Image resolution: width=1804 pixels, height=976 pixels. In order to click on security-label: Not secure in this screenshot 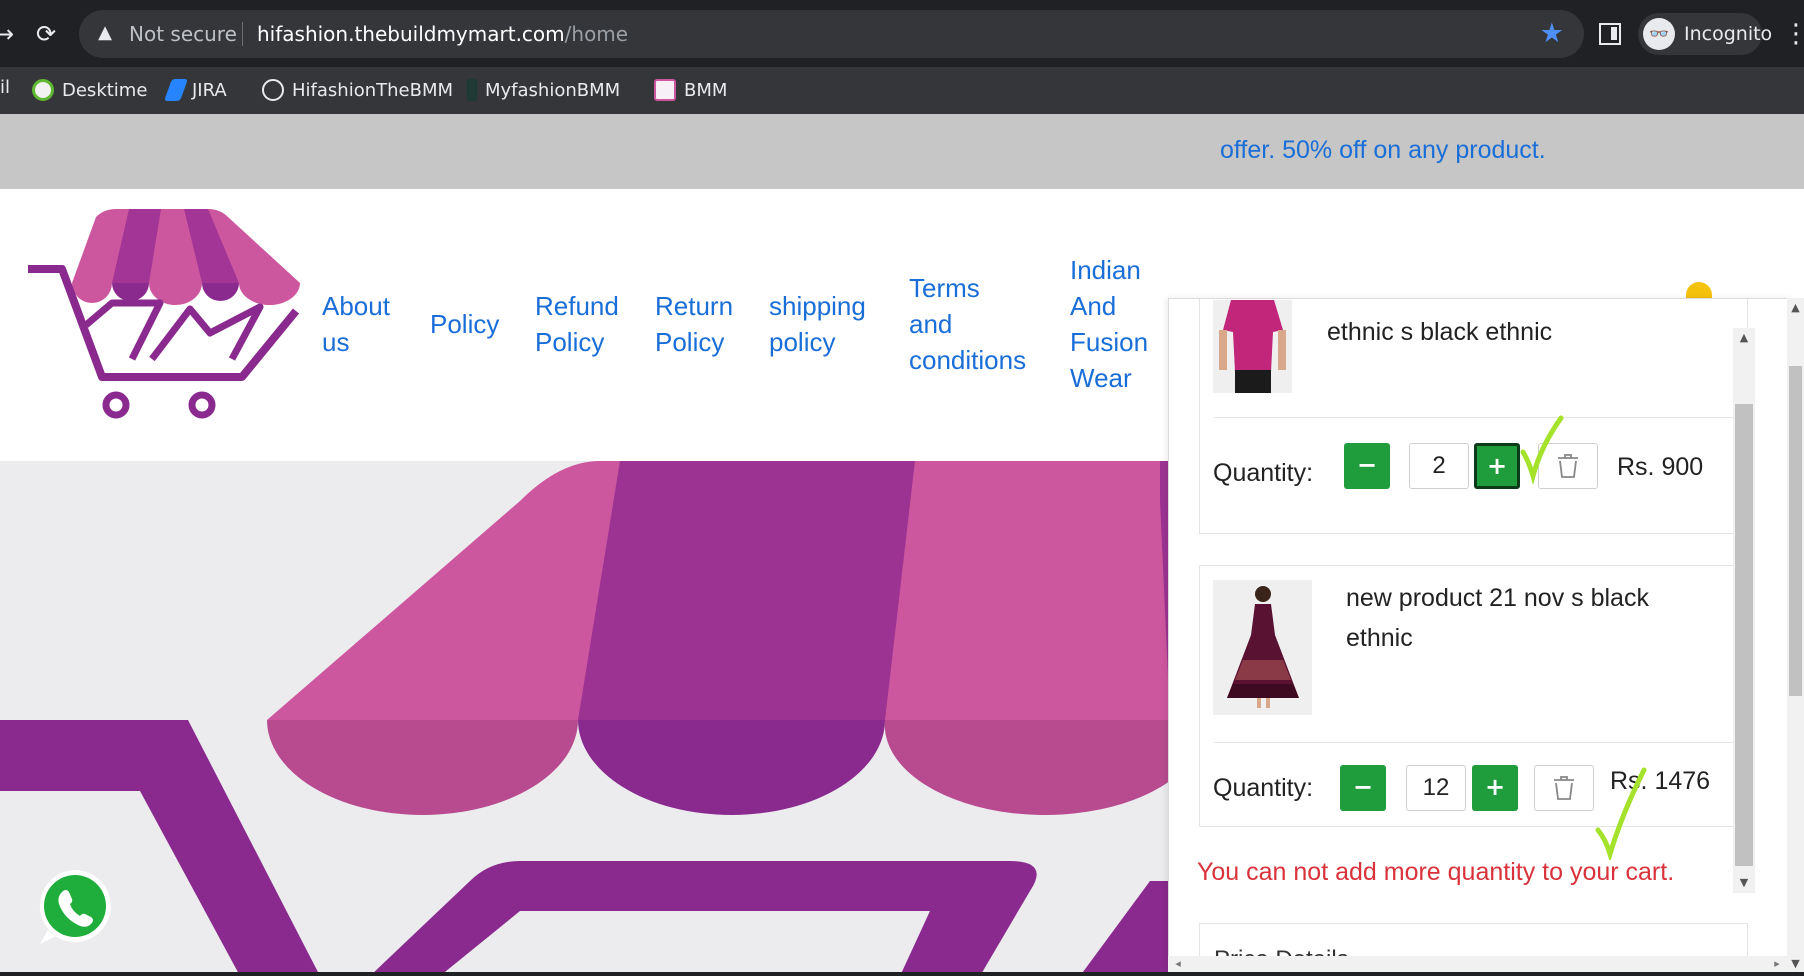, I will do `click(183, 34)`.